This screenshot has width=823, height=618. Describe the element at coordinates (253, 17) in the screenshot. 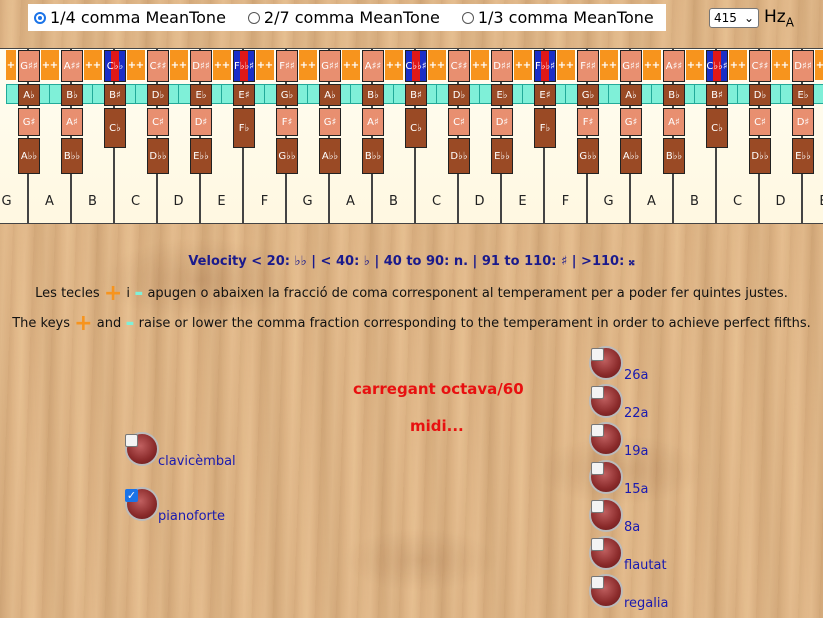

I see `radio-two-sevenths` at that location.